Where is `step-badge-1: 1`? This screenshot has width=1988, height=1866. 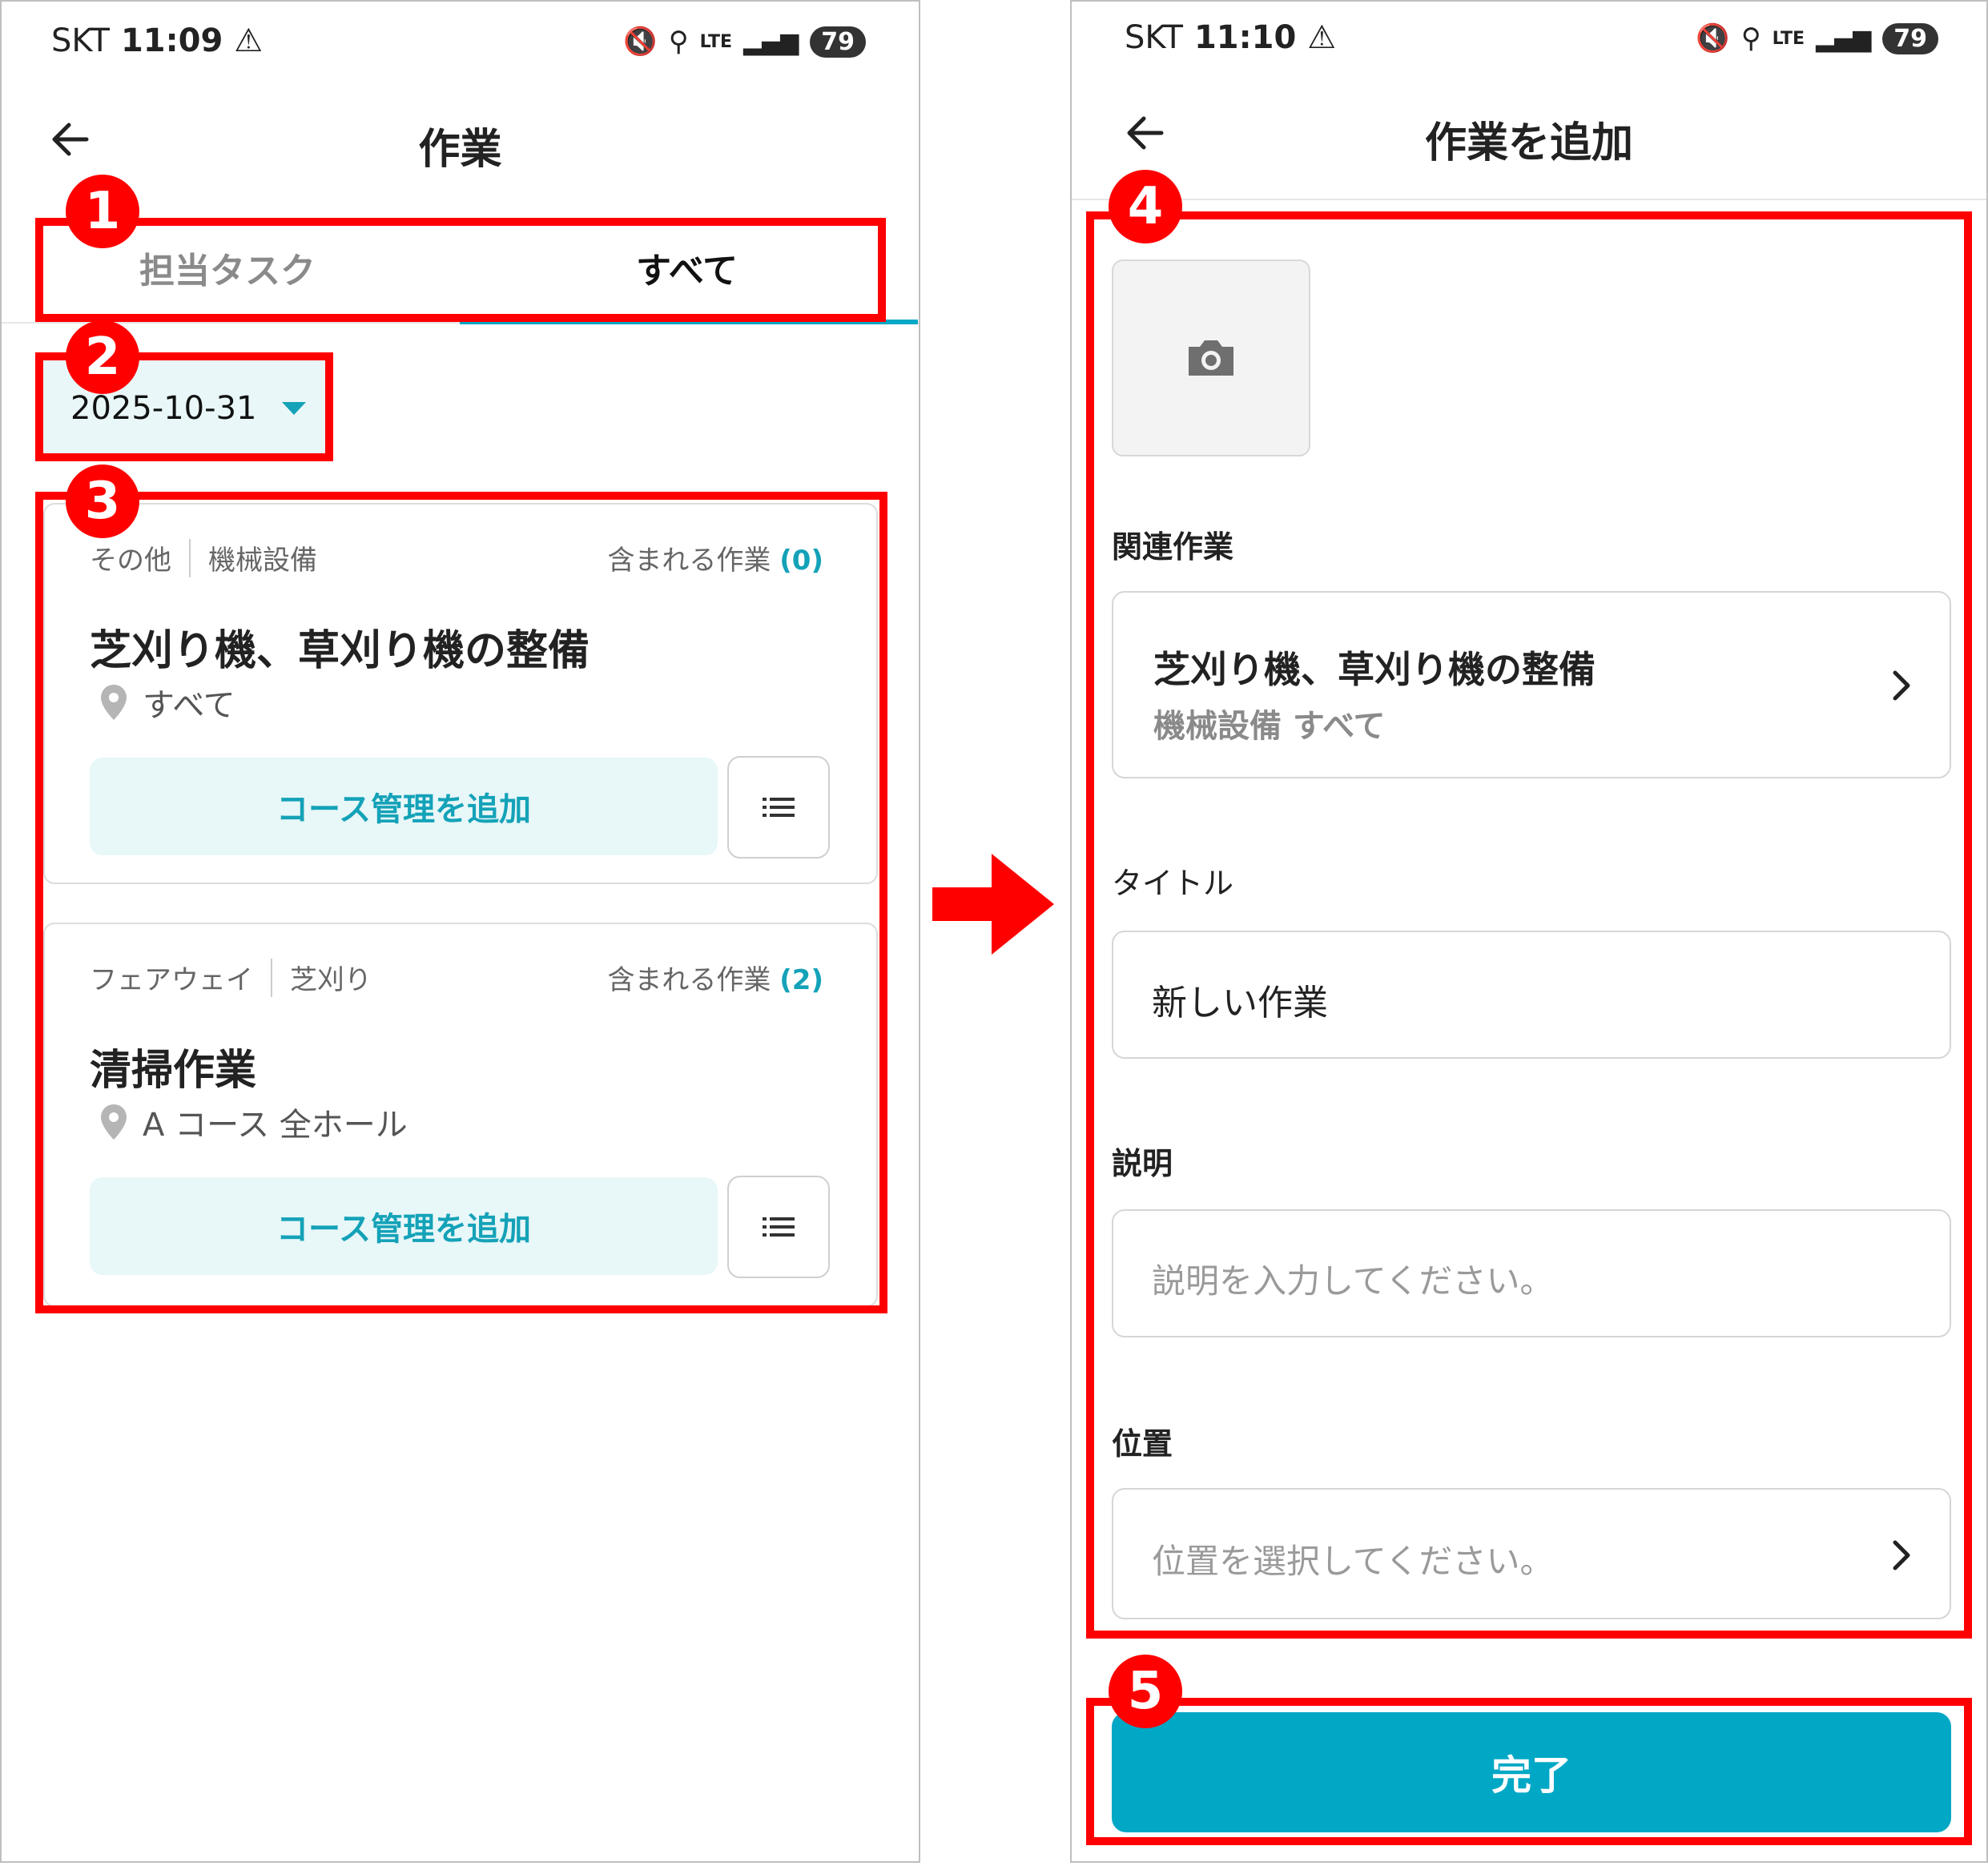
step-badge-1: 1 is located at coordinates (102, 211).